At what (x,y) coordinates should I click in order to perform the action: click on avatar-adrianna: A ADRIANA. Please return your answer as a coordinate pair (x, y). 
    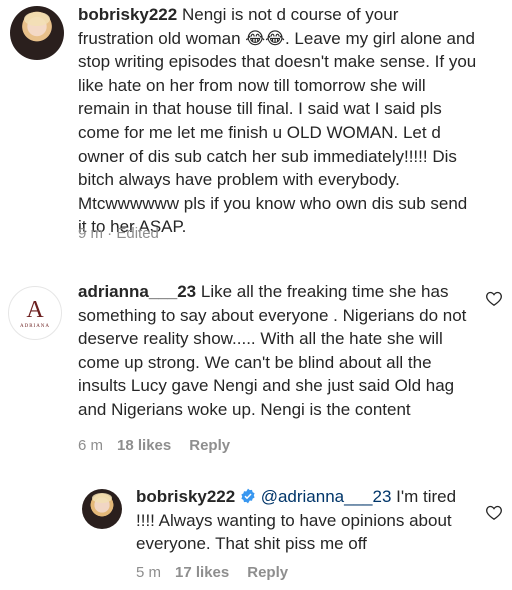
    Looking at the image, I should click on (35, 313).